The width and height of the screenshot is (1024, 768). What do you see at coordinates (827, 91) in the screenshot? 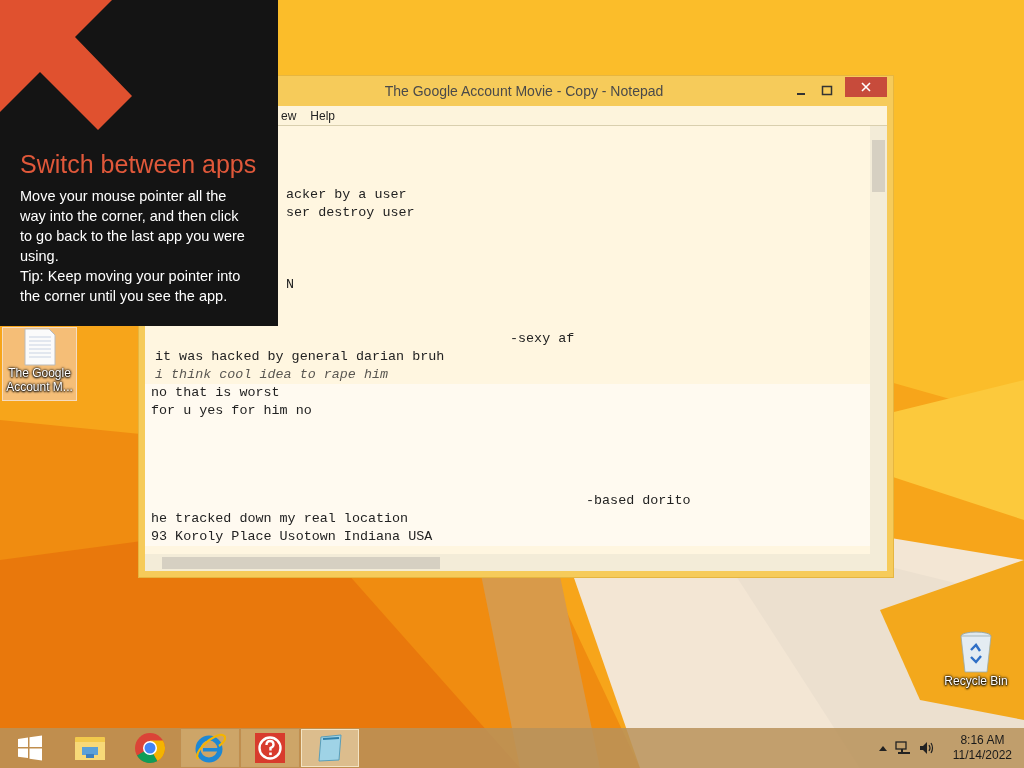
I see `maximize-button` at bounding box center [827, 91].